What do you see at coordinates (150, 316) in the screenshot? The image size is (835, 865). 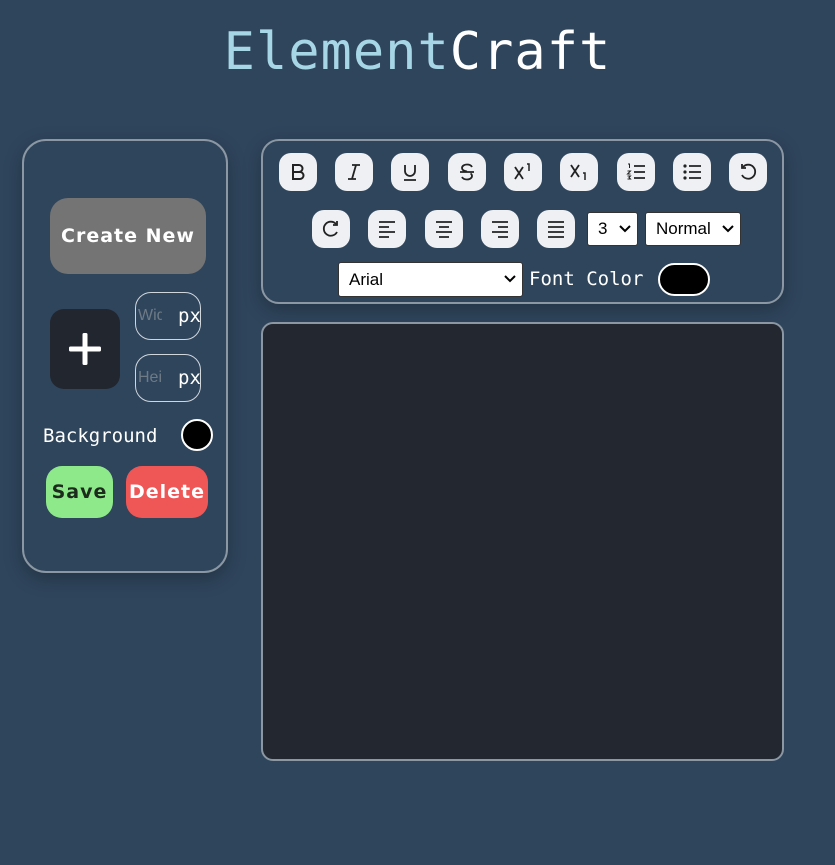 I see `width-input` at bounding box center [150, 316].